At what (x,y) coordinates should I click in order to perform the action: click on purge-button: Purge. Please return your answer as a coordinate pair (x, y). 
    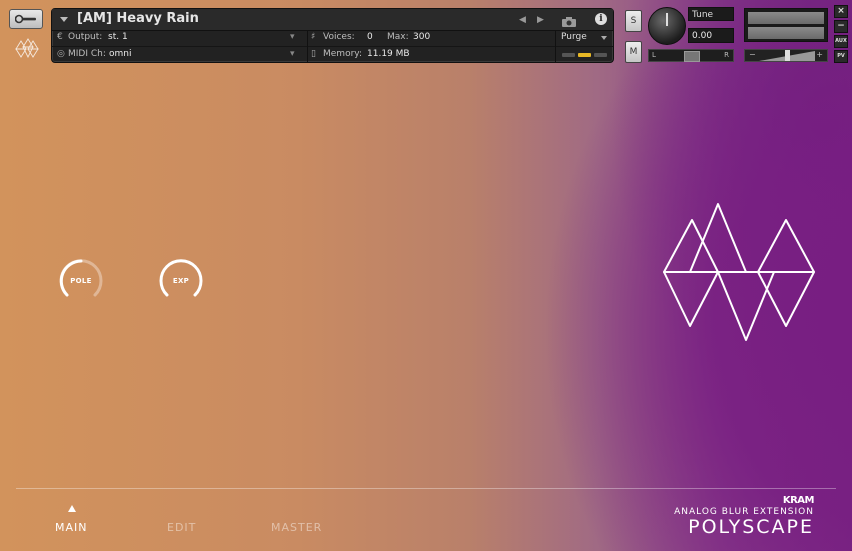
    Looking at the image, I should click on (574, 37).